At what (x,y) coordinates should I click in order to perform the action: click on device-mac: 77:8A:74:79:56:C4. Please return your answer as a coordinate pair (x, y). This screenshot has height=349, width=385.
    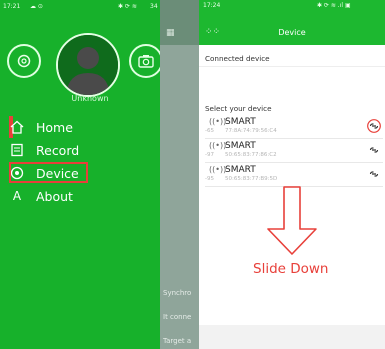
    Looking at the image, I should click on (251, 131).